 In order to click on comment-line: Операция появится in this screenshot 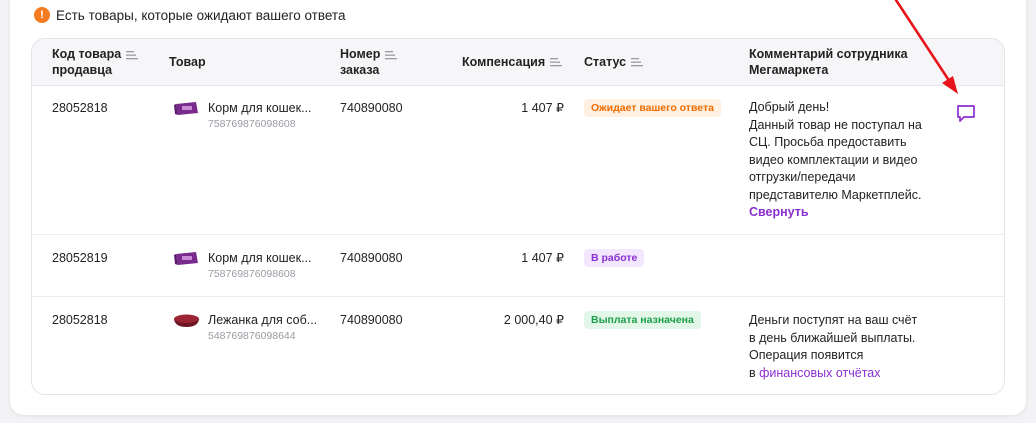, I will do `click(806, 355)`.